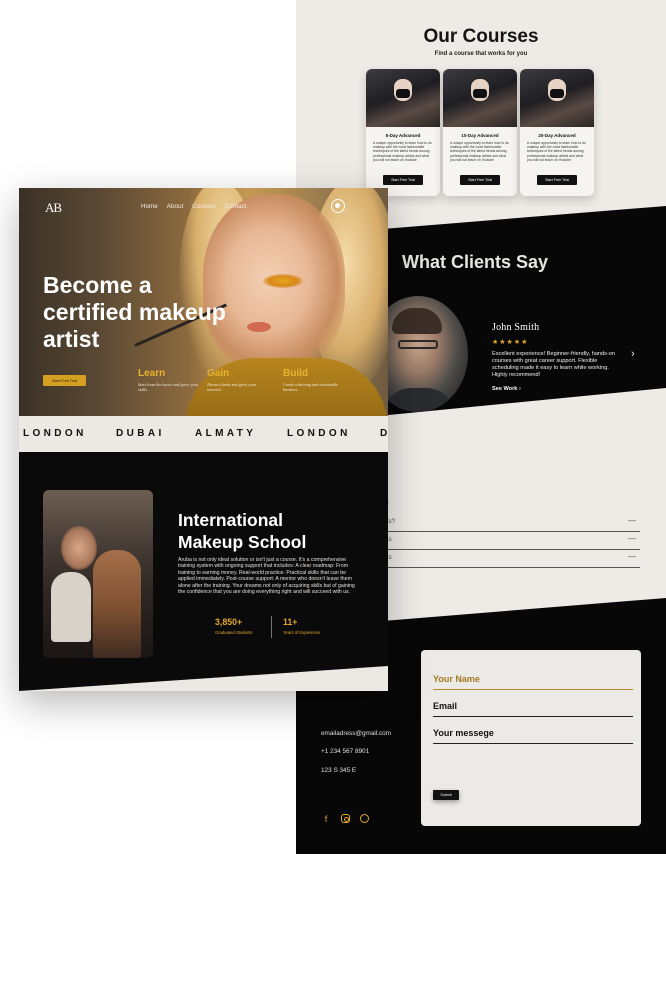  I want to click on ticker-city: ALMATY, so click(226, 433).